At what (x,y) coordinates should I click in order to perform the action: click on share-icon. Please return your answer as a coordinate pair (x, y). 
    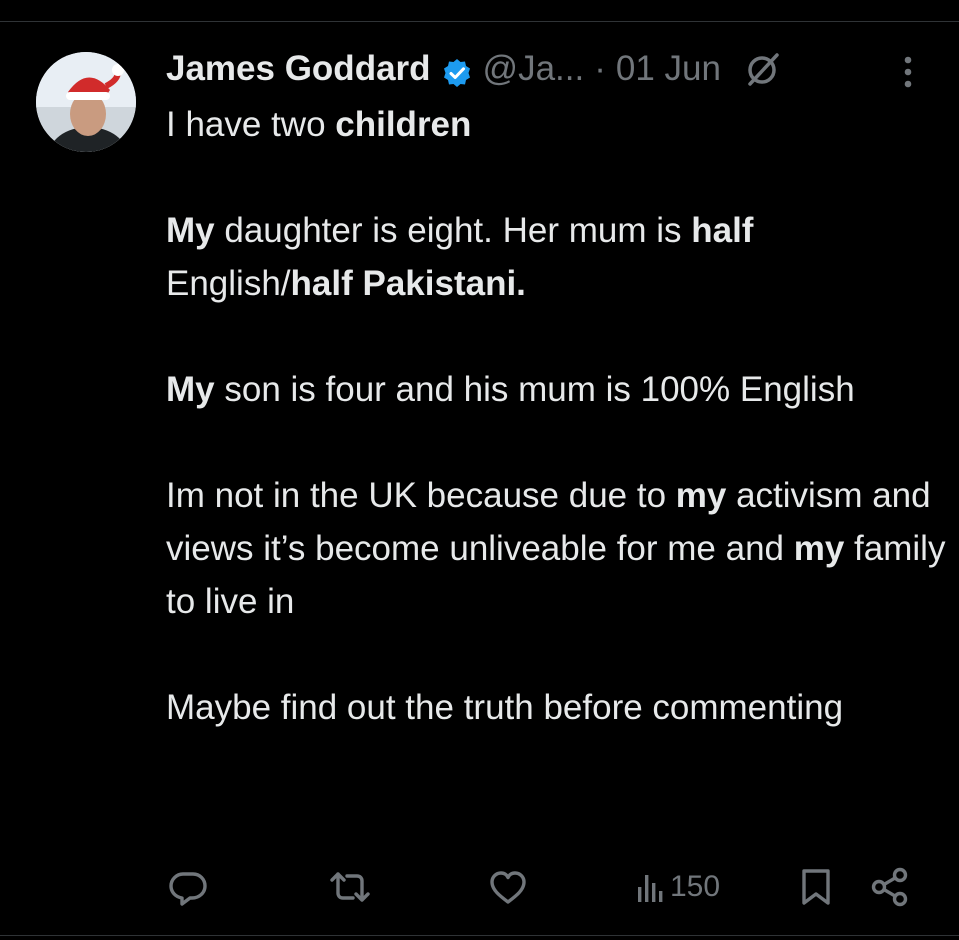
    Looking at the image, I should click on (889, 887).